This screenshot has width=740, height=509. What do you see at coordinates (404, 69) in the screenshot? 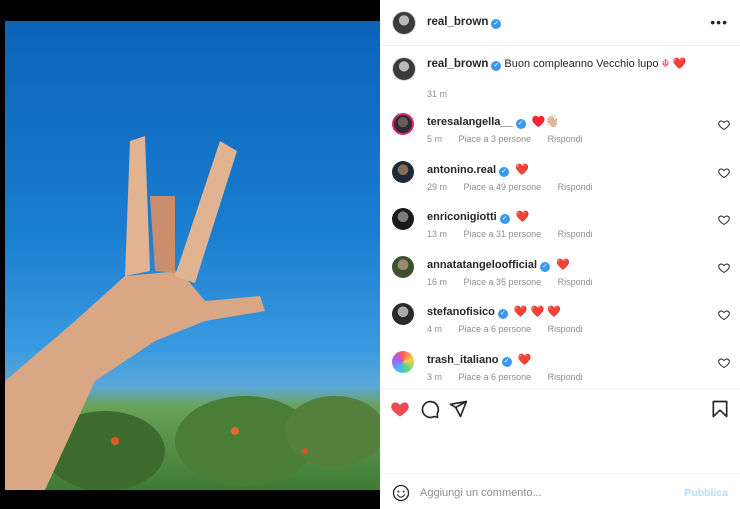
I see `caption-author-avatar` at bounding box center [404, 69].